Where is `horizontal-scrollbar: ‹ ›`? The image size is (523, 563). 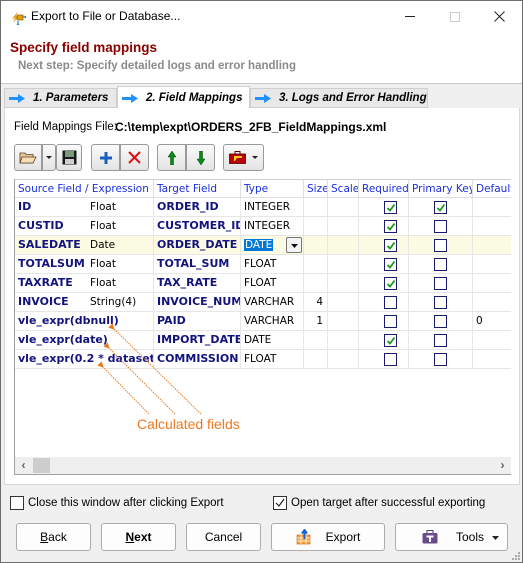
horizontal-scrollbar: ‹ › is located at coordinates (263, 465).